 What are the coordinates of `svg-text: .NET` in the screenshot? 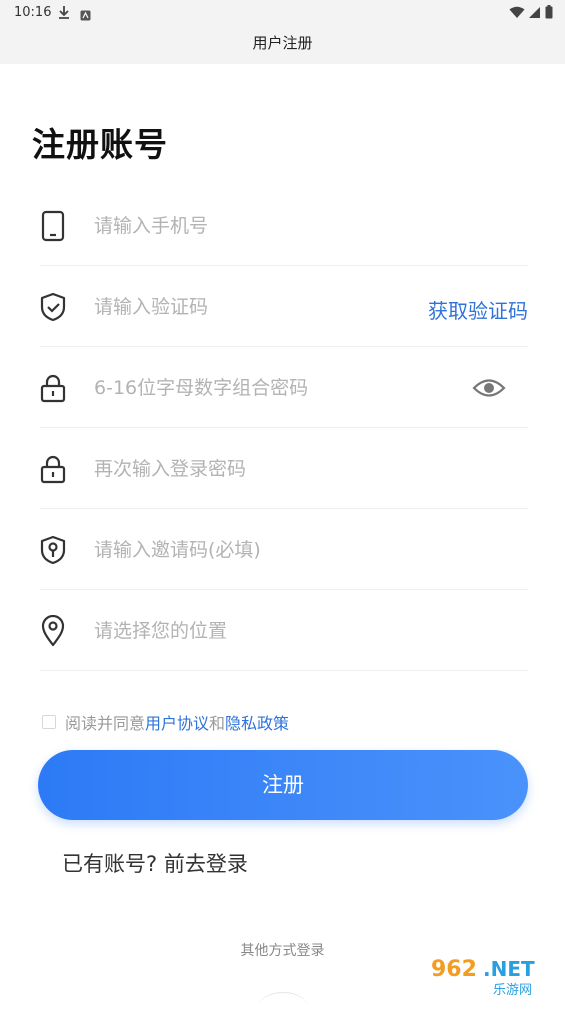 It's located at (509, 969).